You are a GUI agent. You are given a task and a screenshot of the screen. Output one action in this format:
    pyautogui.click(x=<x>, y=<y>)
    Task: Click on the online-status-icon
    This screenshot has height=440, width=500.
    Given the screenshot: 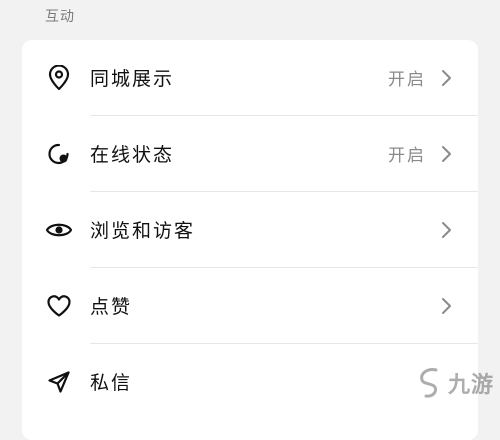 What is the action you would take?
    pyautogui.click(x=59, y=154)
    